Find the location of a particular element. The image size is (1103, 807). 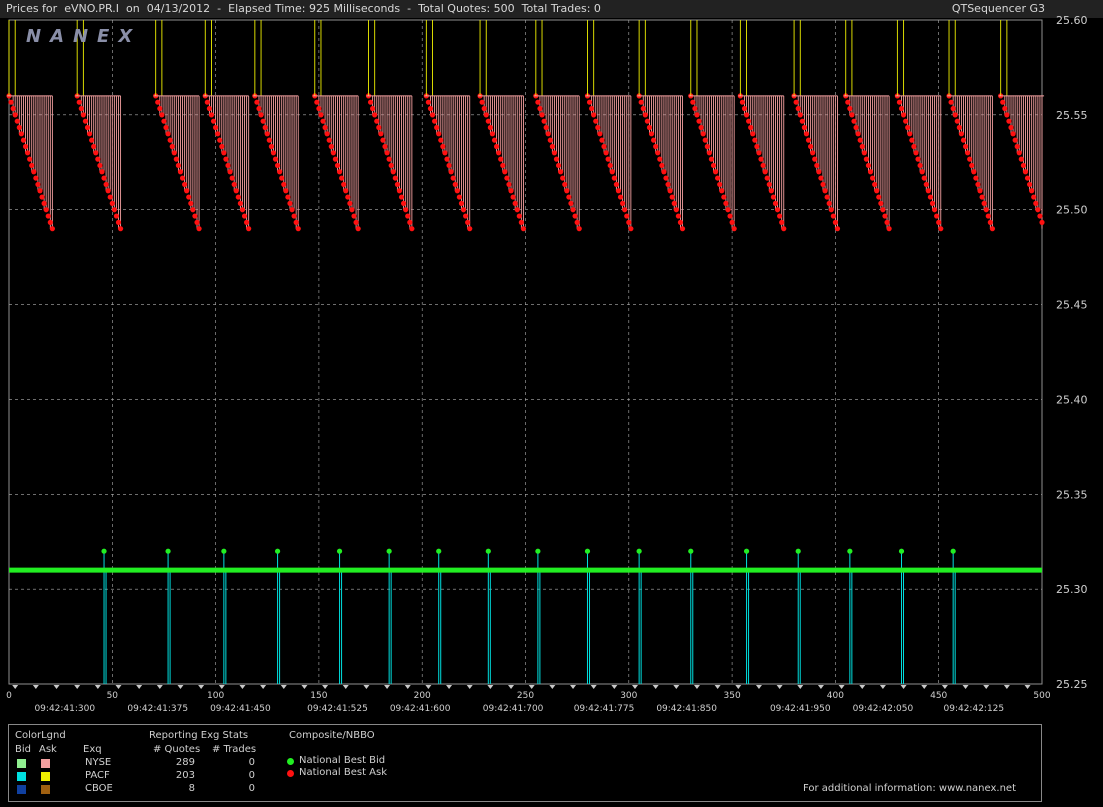

time-label: 09:42:41:450 is located at coordinates (240, 709).